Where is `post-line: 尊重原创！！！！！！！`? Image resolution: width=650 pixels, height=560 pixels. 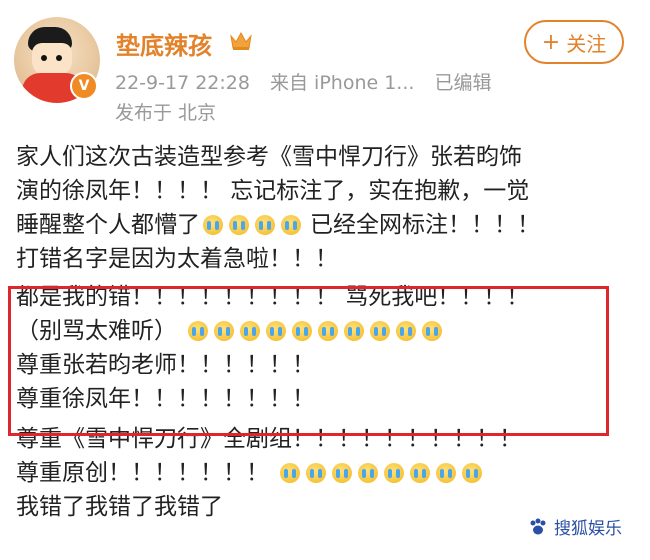 post-line: 尊重原创！！！！！！！ is located at coordinates (328, 473).